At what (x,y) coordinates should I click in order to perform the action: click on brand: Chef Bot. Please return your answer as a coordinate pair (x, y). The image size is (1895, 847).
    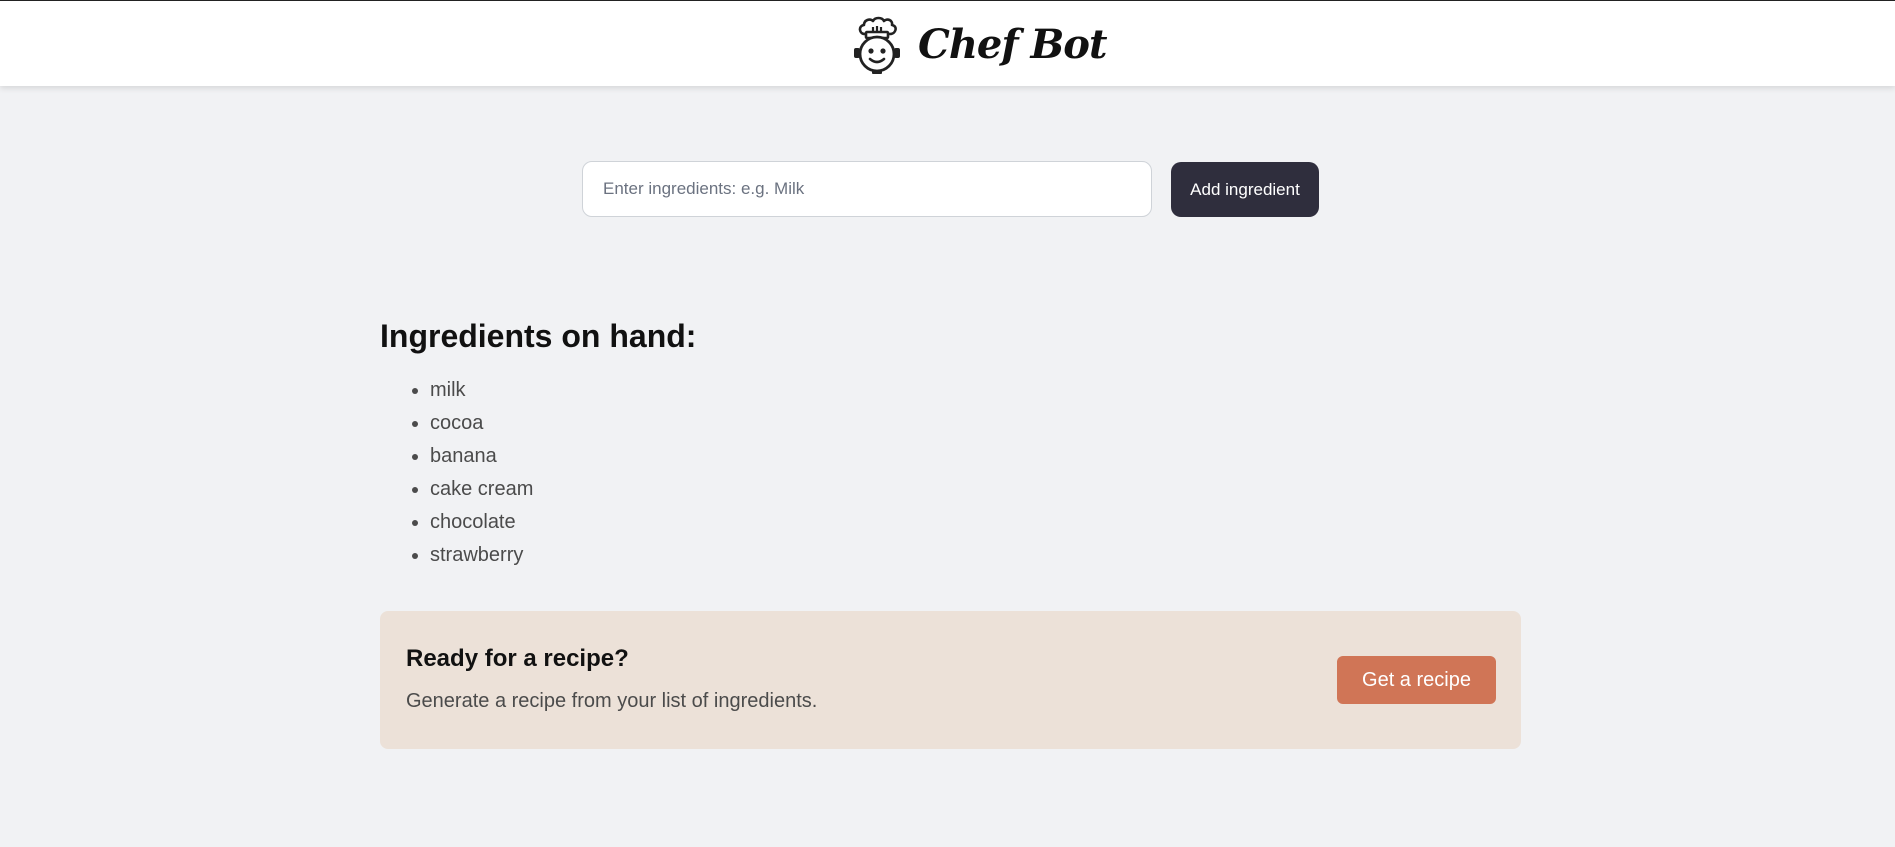
    Looking at the image, I should click on (979, 45).